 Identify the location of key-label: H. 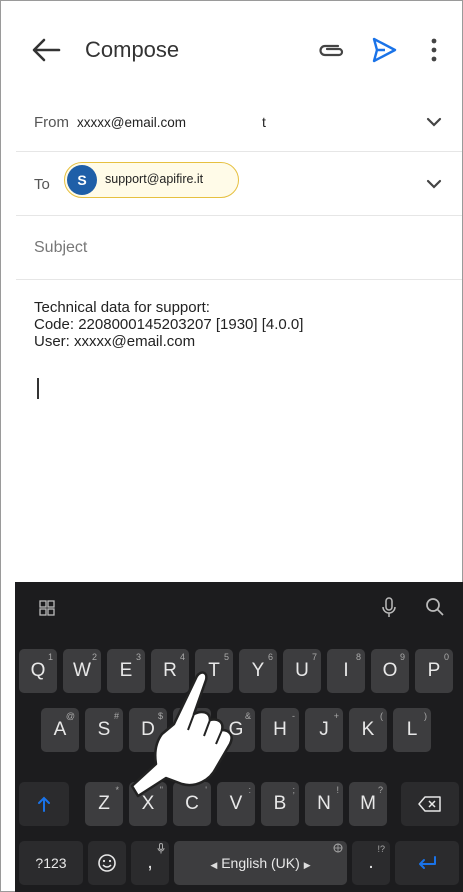
(280, 729).